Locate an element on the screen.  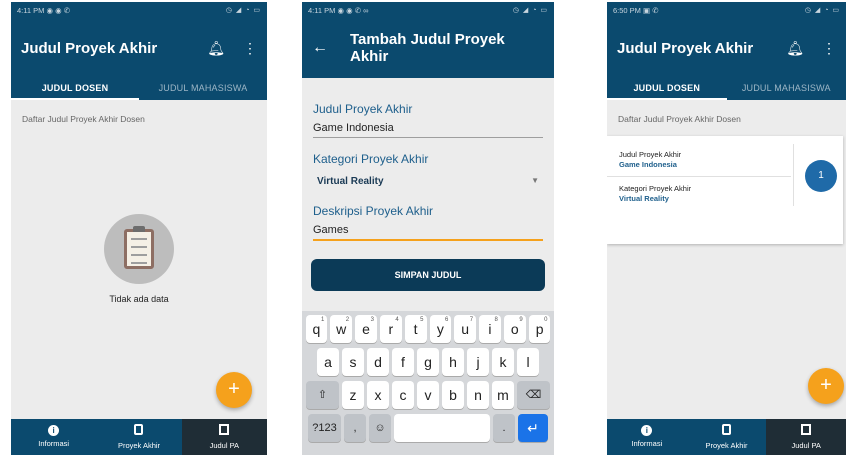
key-row3-2: x is located at coordinates (378, 395).